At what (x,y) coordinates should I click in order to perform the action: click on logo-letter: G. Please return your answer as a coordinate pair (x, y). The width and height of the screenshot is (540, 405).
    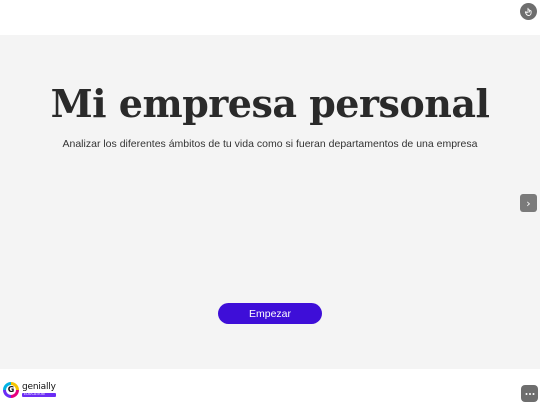
    Looking at the image, I should click on (11, 390).